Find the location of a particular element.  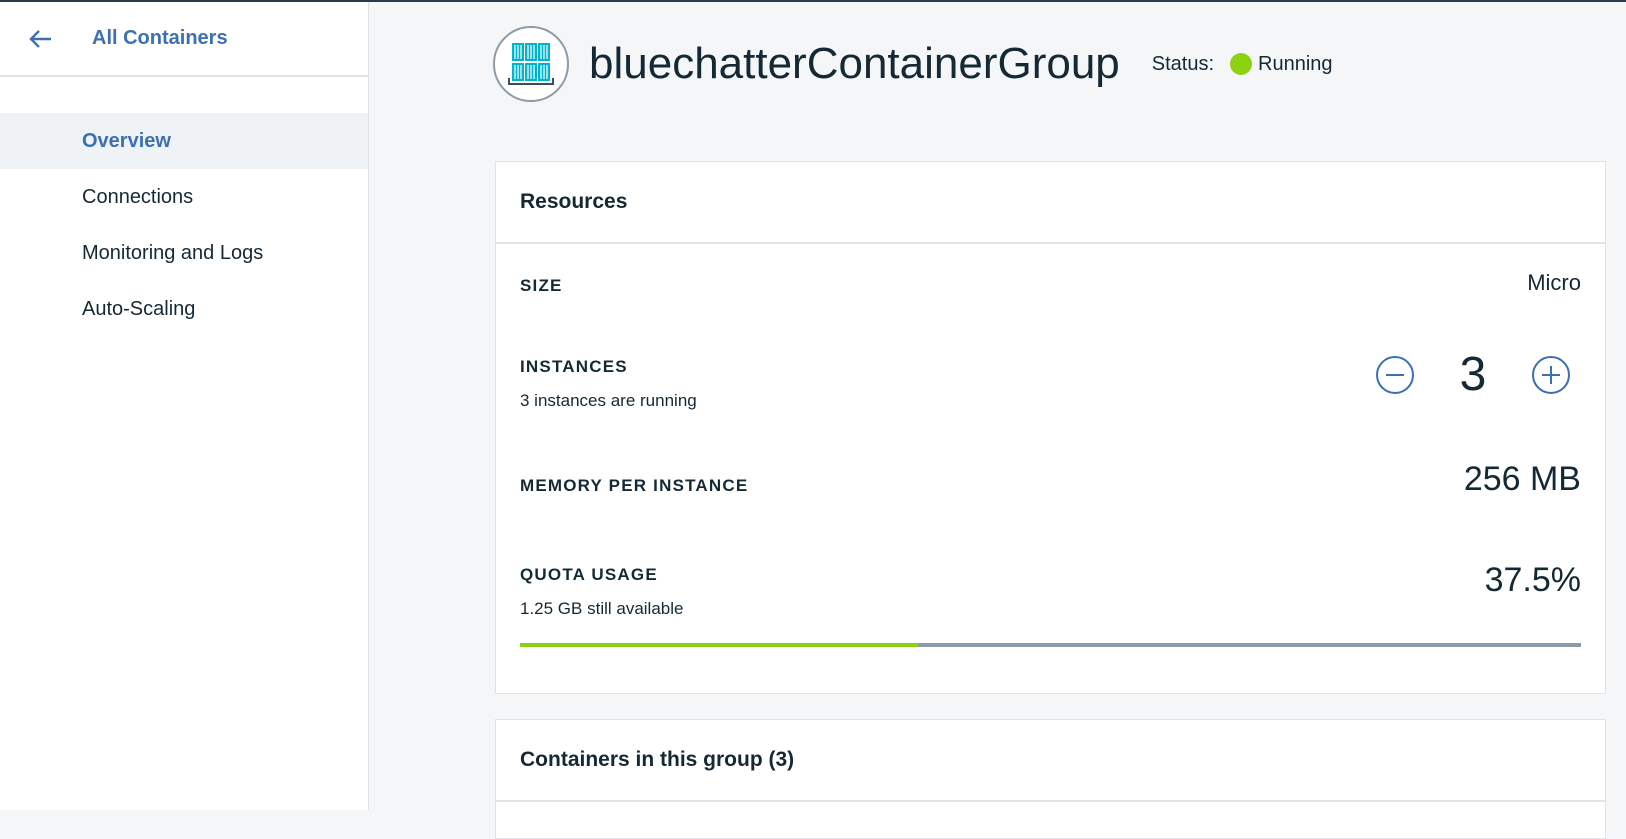

sidebar-item-overview: Overview is located at coordinates (184, 141).